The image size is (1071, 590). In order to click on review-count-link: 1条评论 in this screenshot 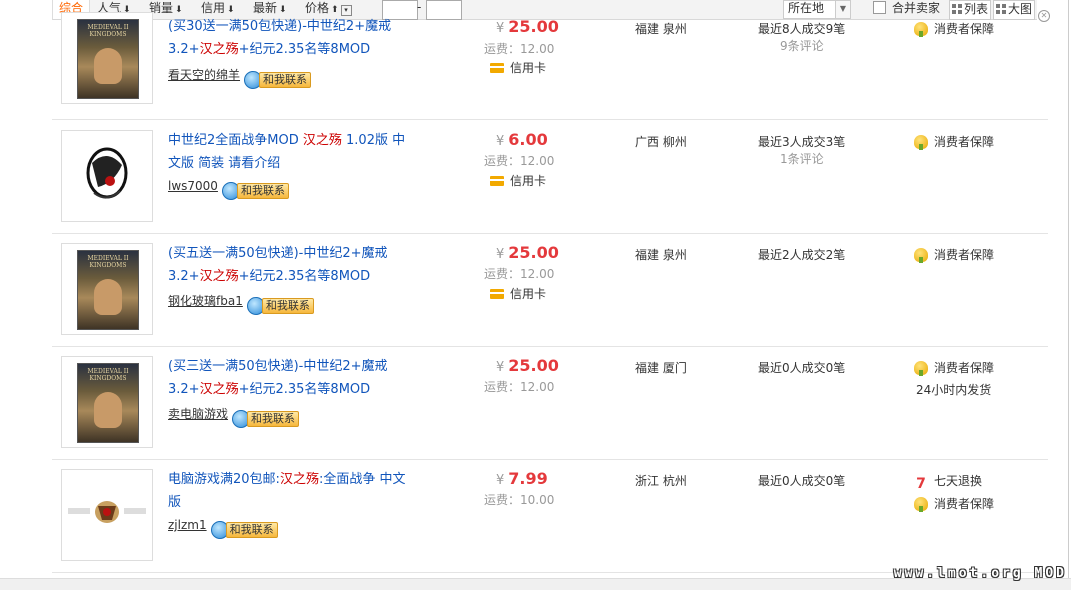, I will do `click(802, 158)`.